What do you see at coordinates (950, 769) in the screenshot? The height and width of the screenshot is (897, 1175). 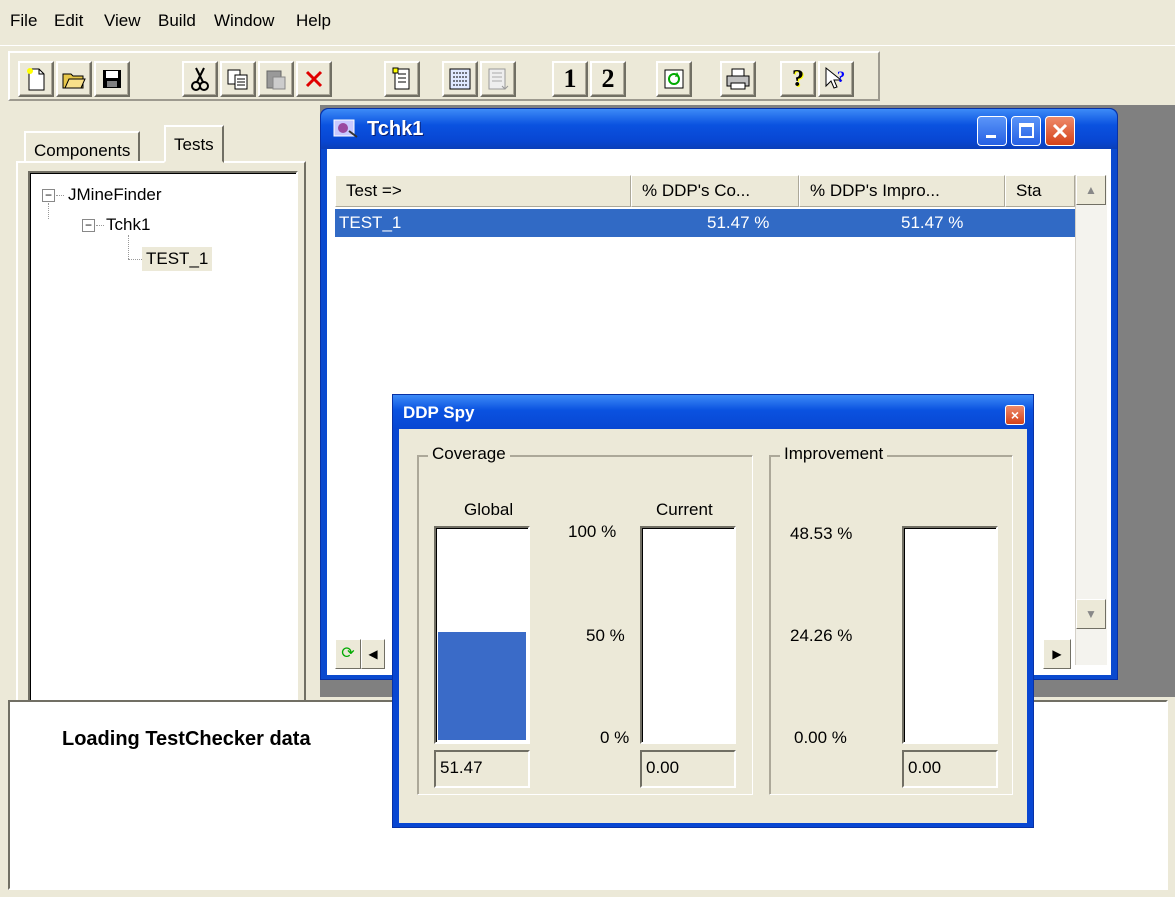 I see `improvement-value: 0.00` at bounding box center [950, 769].